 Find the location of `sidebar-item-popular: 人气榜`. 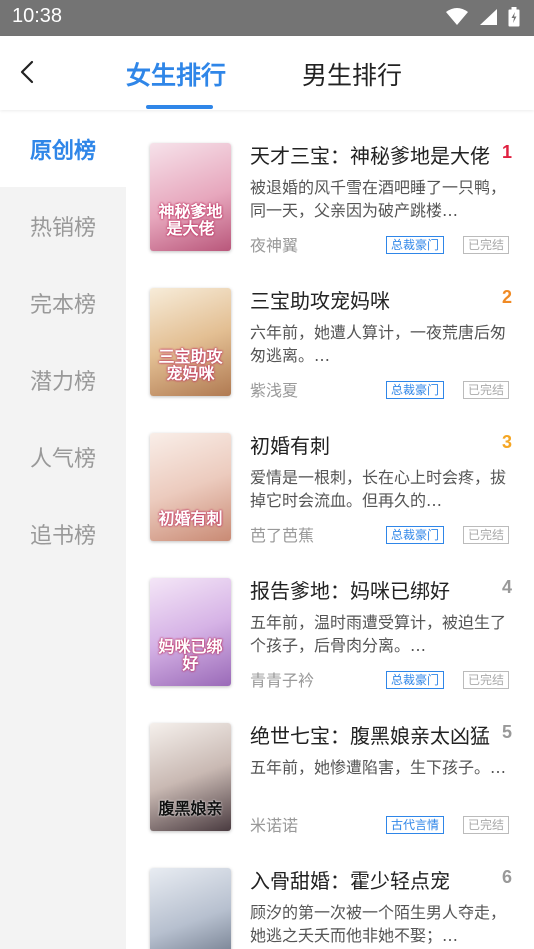

sidebar-item-popular: 人气榜 is located at coordinates (63, 456).